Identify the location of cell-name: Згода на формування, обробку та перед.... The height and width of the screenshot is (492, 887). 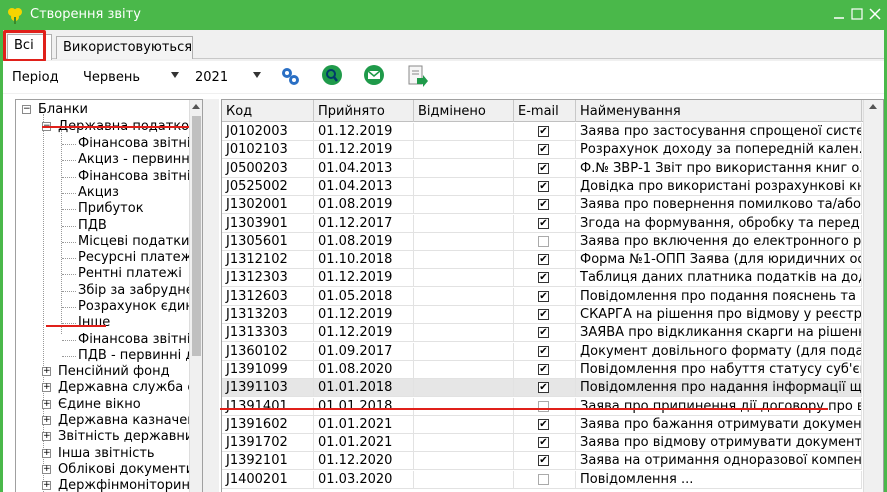
(719, 223).